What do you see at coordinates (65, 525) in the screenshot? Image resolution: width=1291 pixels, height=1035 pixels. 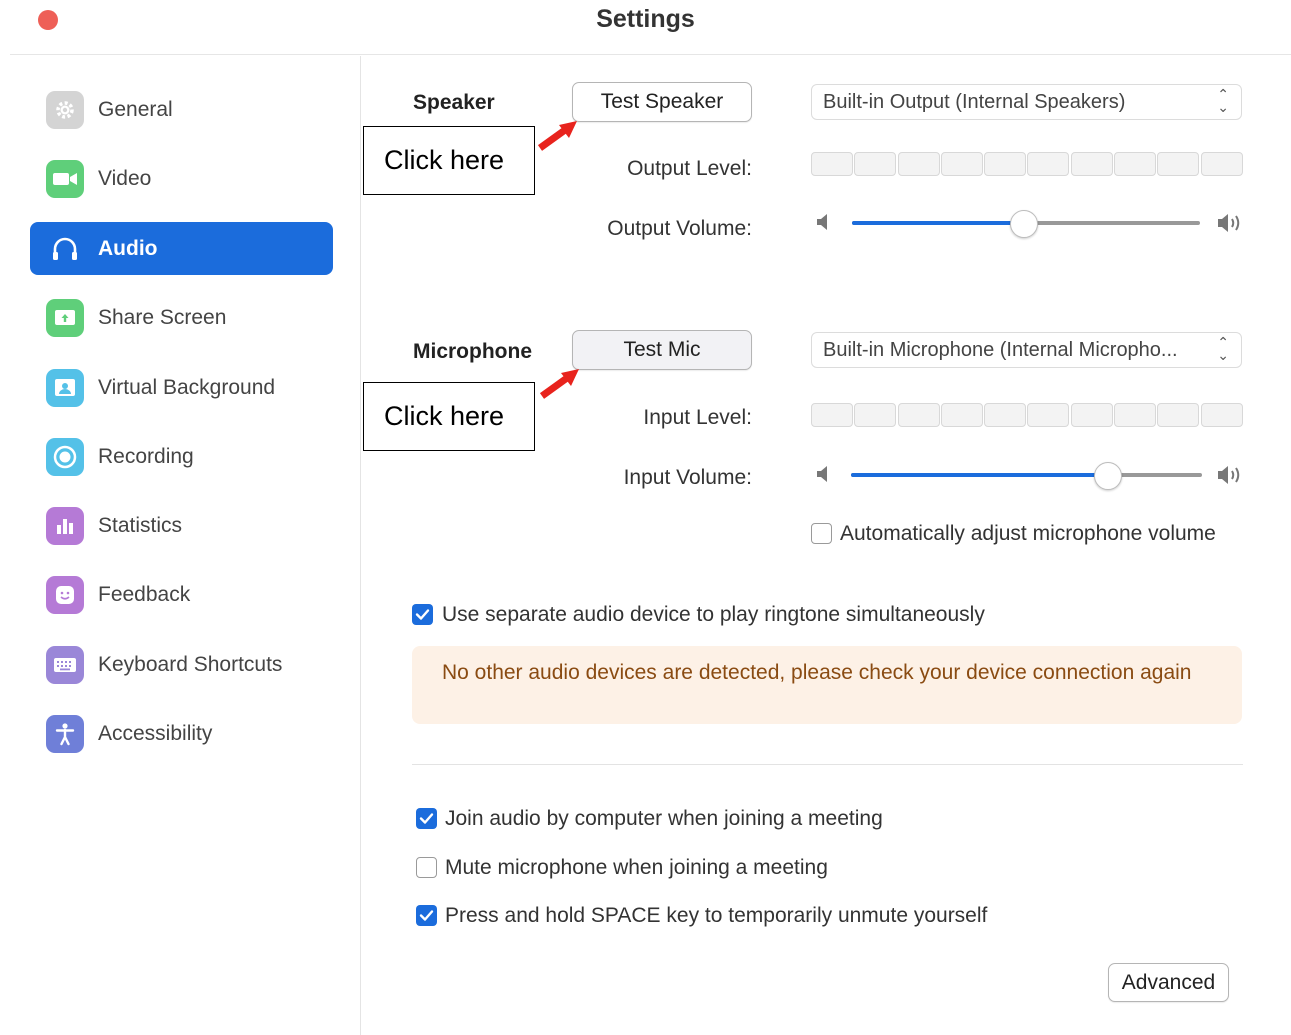 I see `statistics-icon` at bounding box center [65, 525].